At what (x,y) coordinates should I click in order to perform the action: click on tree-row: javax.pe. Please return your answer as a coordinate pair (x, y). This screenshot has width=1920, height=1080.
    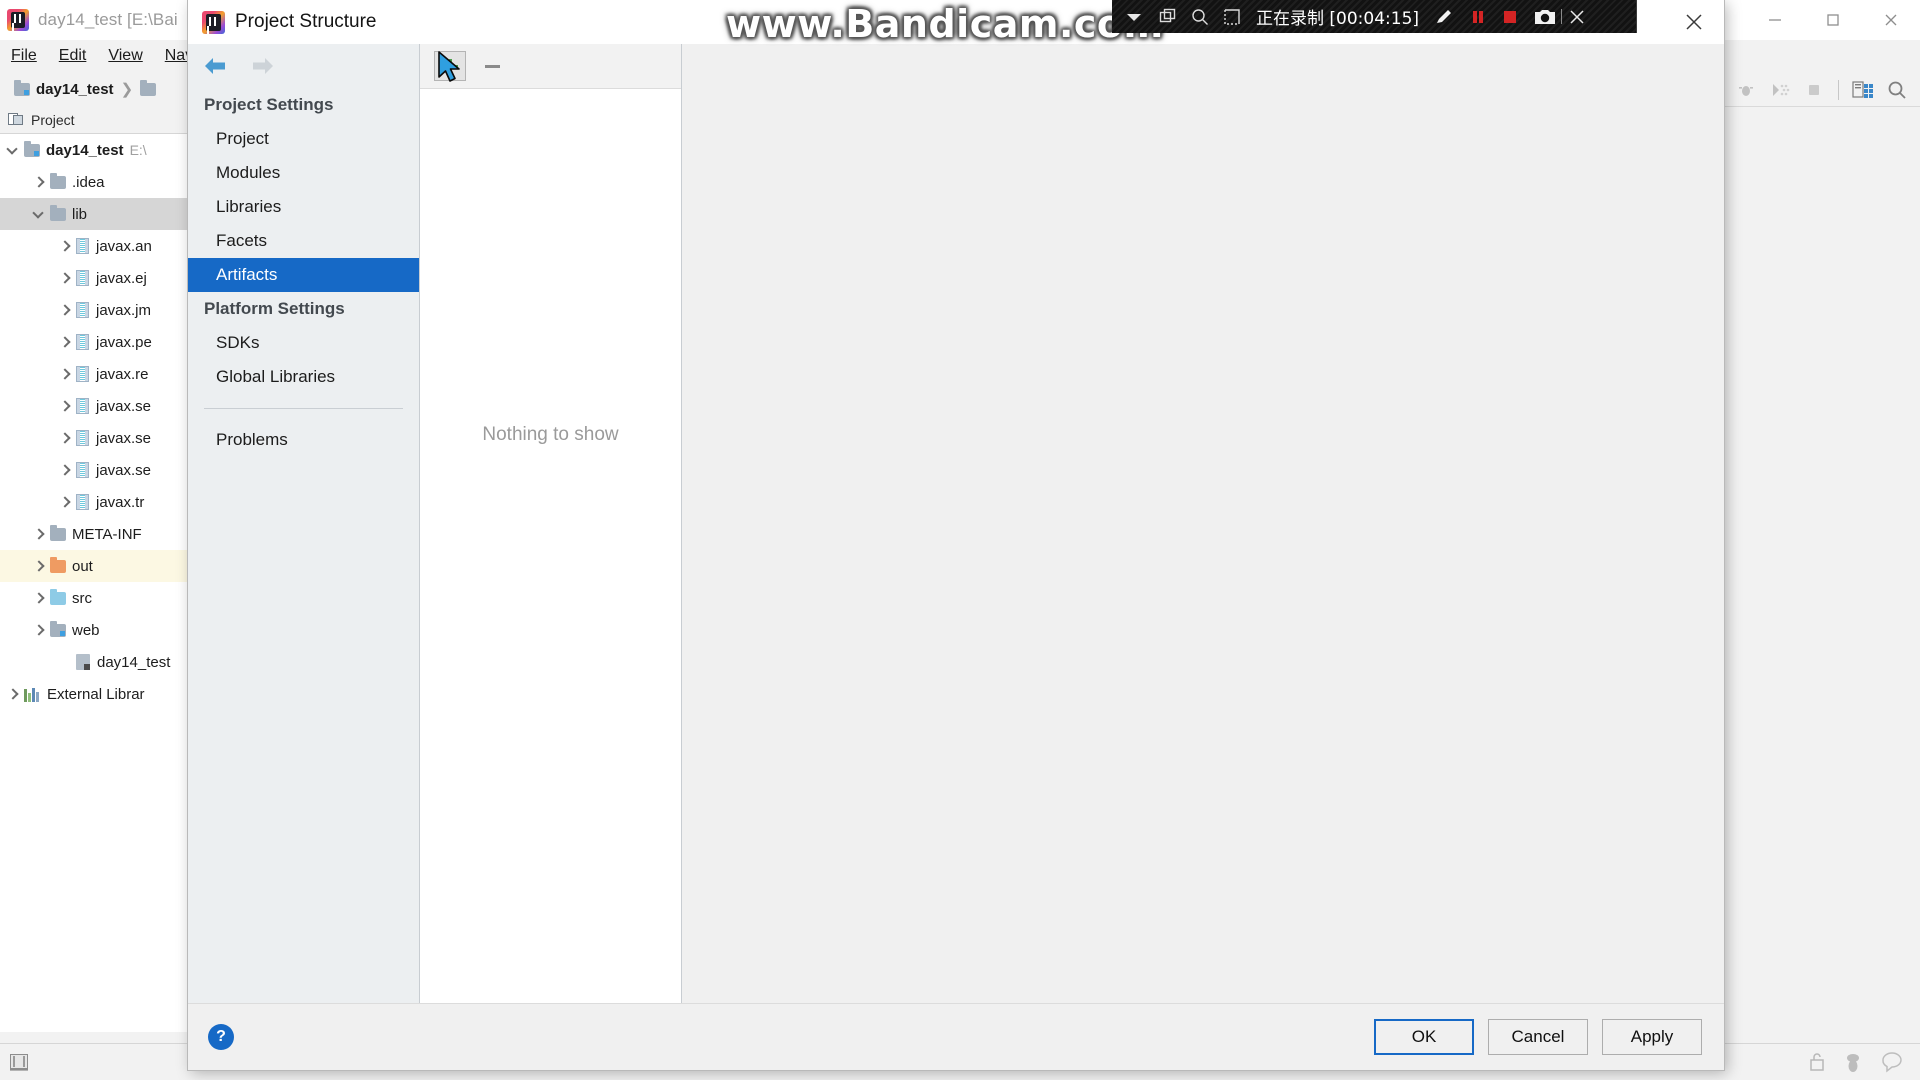
    Looking at the image, I should click on (94, 342).